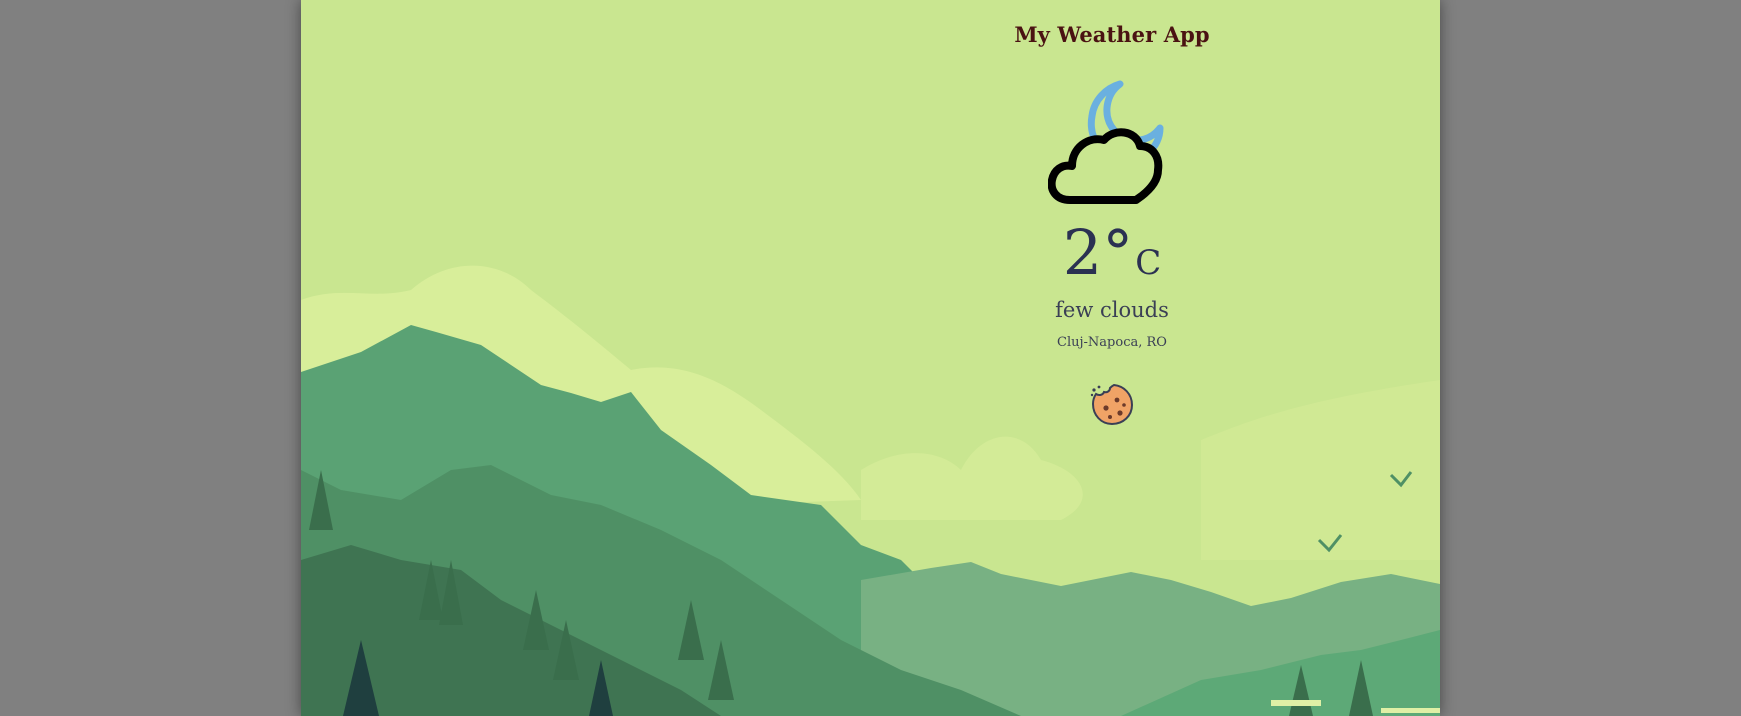  What do you see at coordinates (1112, 342) in the screenshot?
I see `location-label: Cluj-Napoca, RO` at bounding box center [1112, 342].